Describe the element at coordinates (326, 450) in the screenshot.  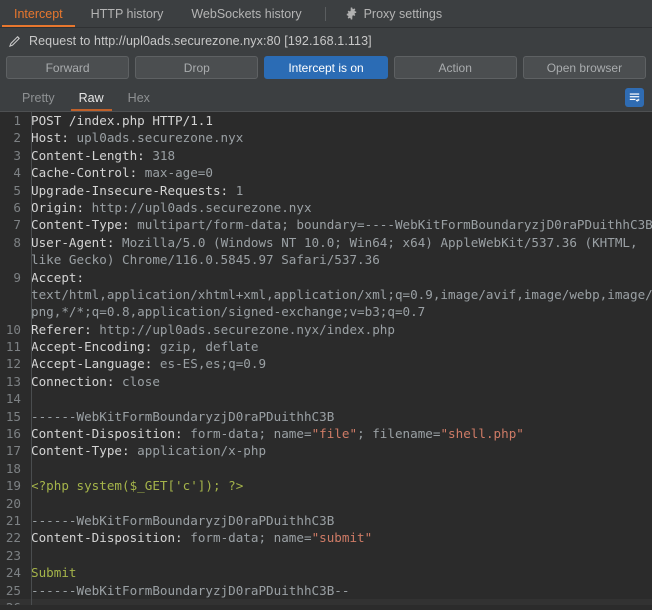
I see `editor-line: 17 Content-Type: application/x-php` at that location.